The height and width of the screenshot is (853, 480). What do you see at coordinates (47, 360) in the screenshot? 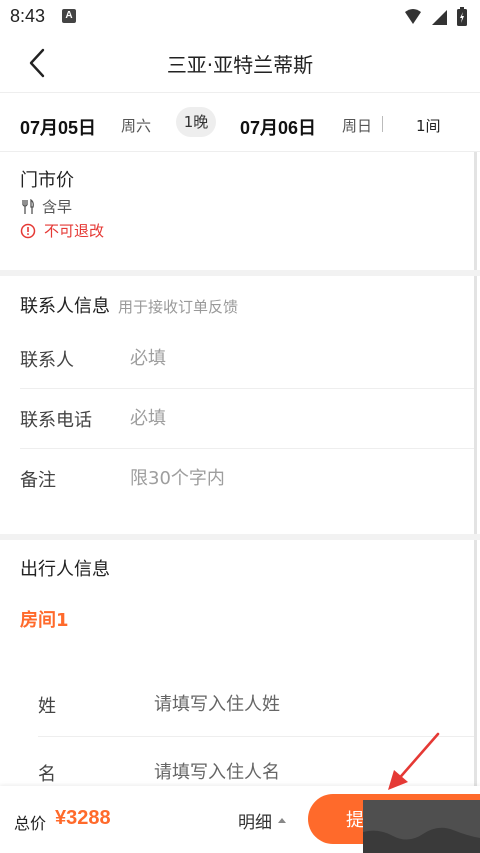
I see `contact-name-label: 联系人` at bounding box center [47, 360].